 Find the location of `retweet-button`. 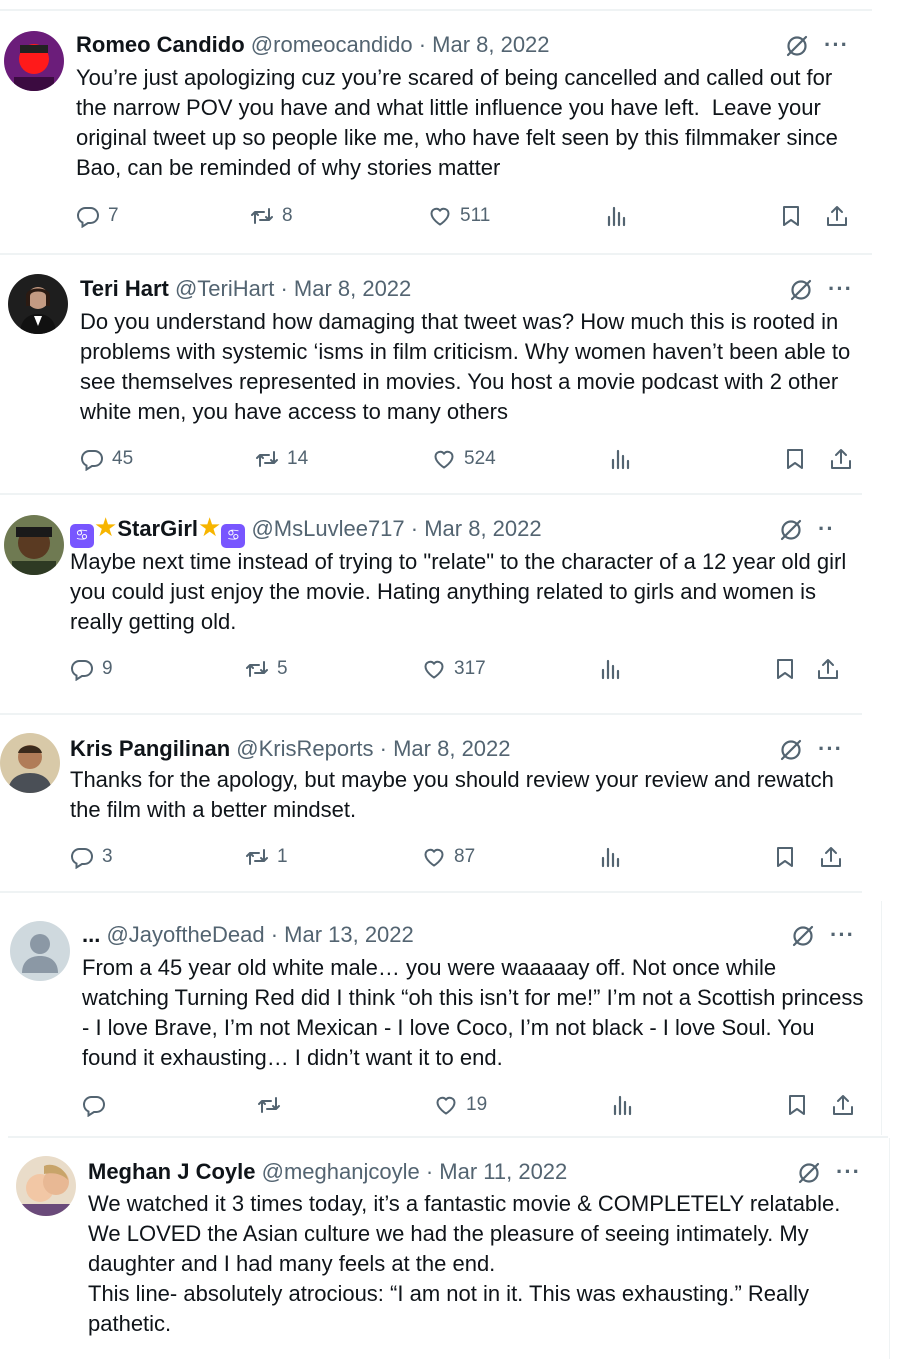

retweet-button is located at coordinates (273, 1105).